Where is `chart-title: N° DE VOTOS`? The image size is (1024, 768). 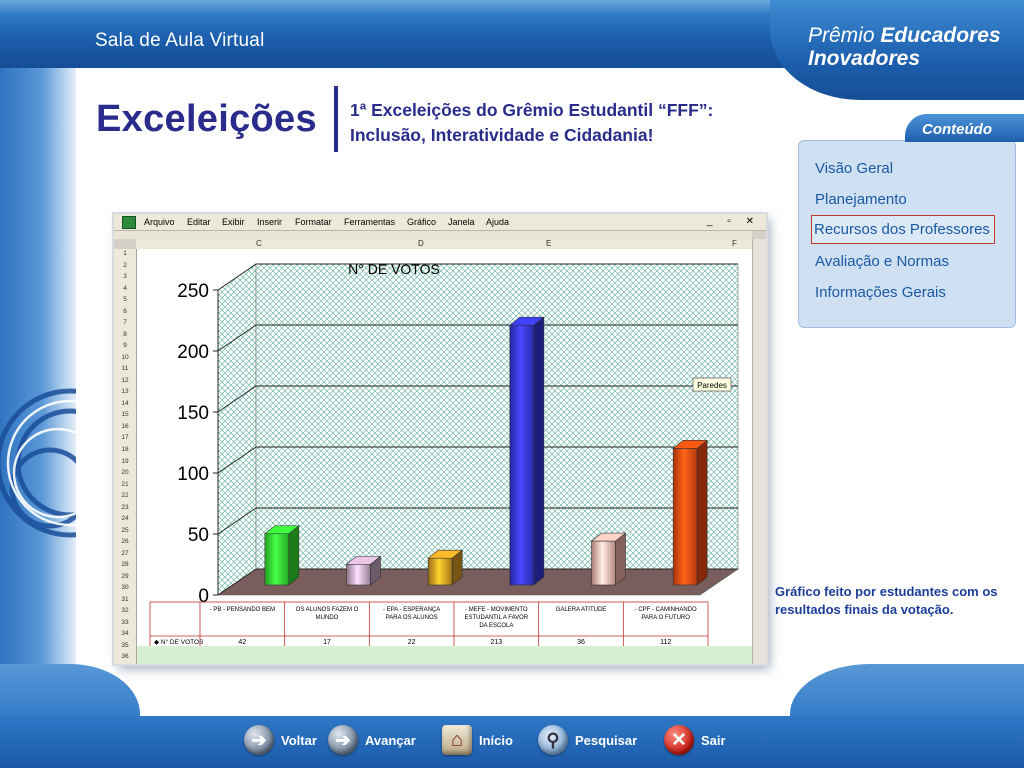 chart-title: N° DE VOTOS is located at coordinates (394, 269).